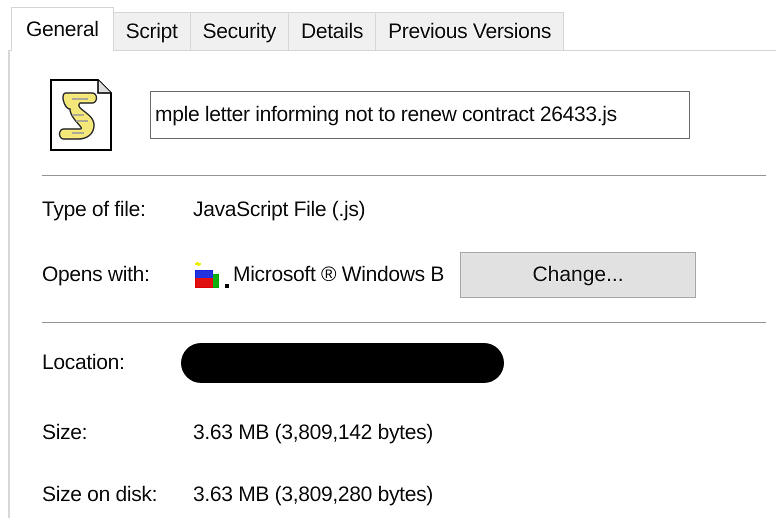  Describe the element at coordinates (338, 275) in the screenshot. I see `application-name: Microsoft ® Windows B` at that location.